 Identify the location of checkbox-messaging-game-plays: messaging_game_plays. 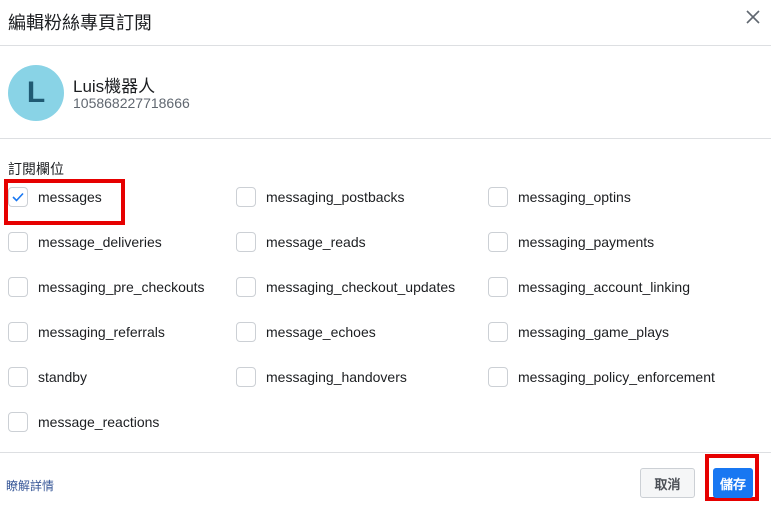
(578, 332).